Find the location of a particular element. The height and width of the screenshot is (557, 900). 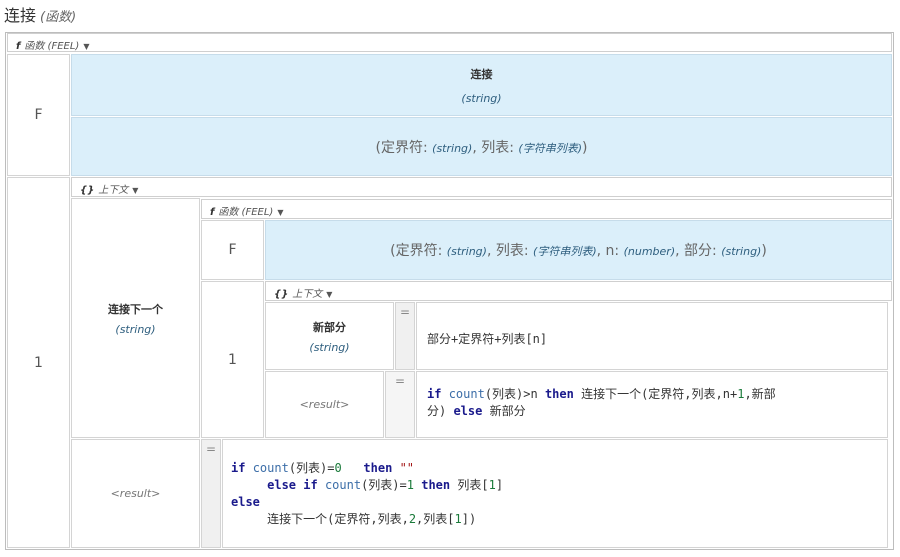

inner-context-entry-name-cell: 新部分 (string) is located at coordinates (329, 336).